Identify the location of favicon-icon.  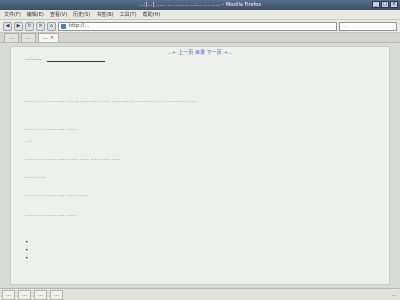
(63, 26).